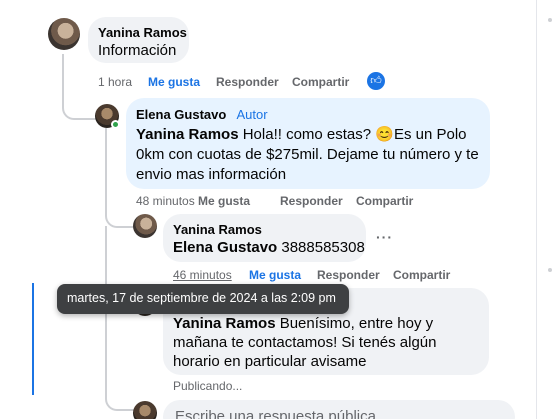  I want to click on comment-text: mañana te contactamos! Si tenés algún, so click(305, 342).